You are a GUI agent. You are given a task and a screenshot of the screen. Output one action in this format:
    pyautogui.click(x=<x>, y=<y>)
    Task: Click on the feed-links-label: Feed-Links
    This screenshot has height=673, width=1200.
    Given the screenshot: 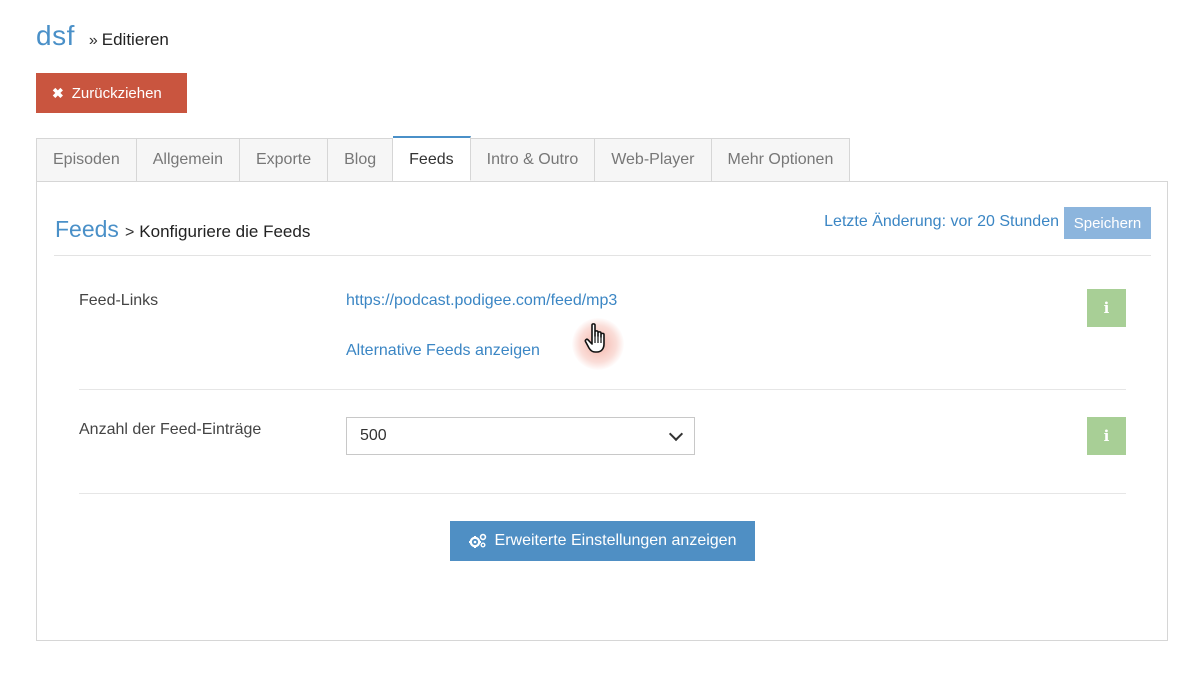 What is the action you would take?
    pyautogui.click(x=119, y=300)
    